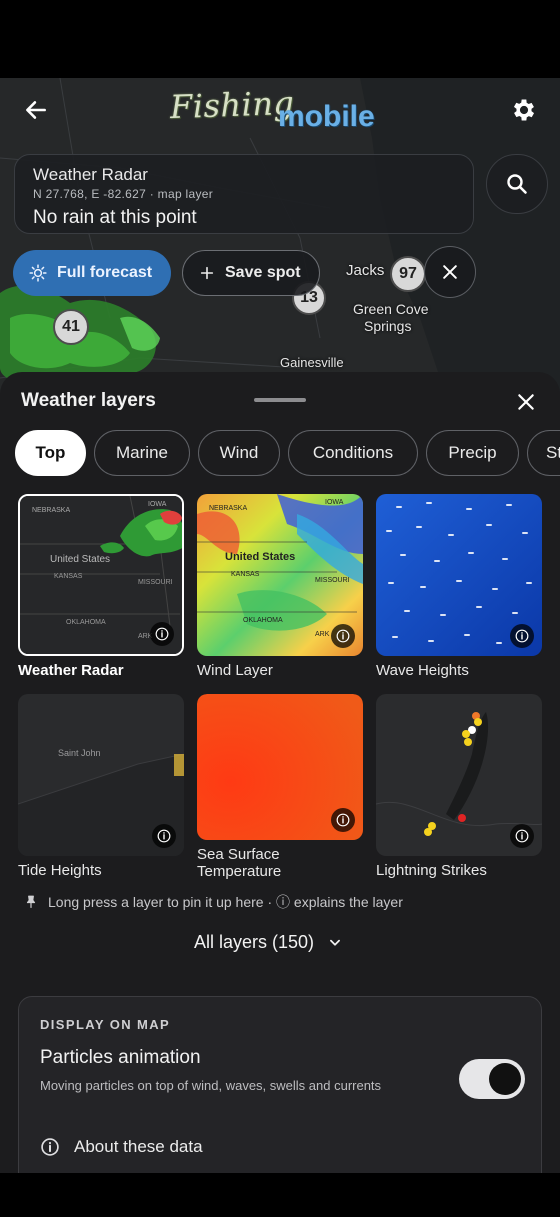 The height and width of the screenshot is (1217, 560). What do you see at coordinates (408, 274) in the screenshot?
I see `highway-shield-97: 97` at bounding box center [408, 274].